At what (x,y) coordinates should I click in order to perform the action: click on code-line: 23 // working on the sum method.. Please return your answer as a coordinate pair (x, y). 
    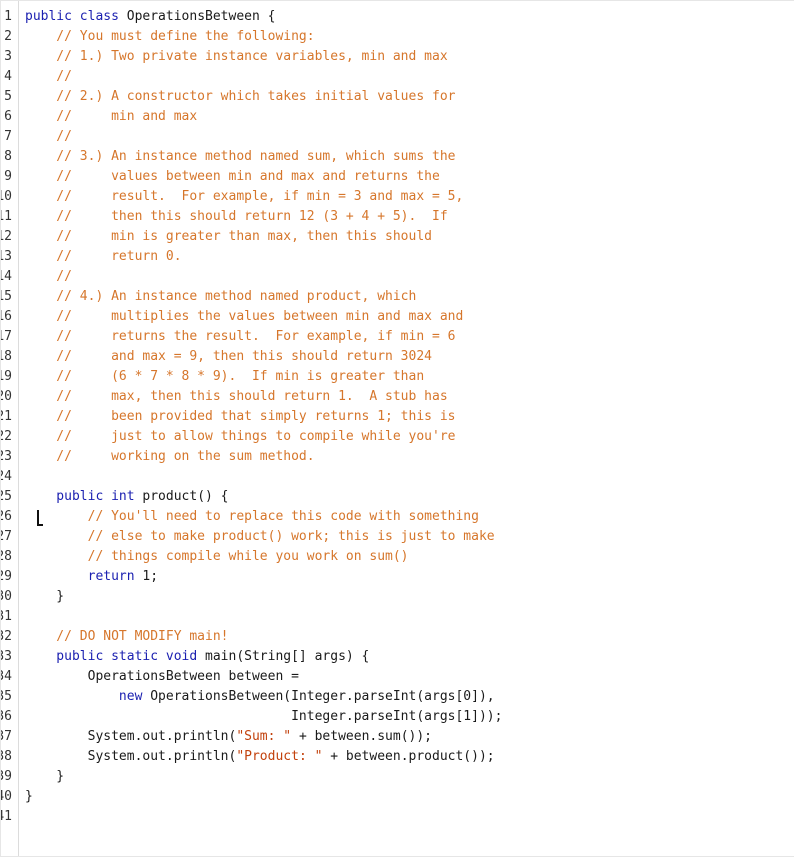
    Looking at the image, I should click on (397, 457).